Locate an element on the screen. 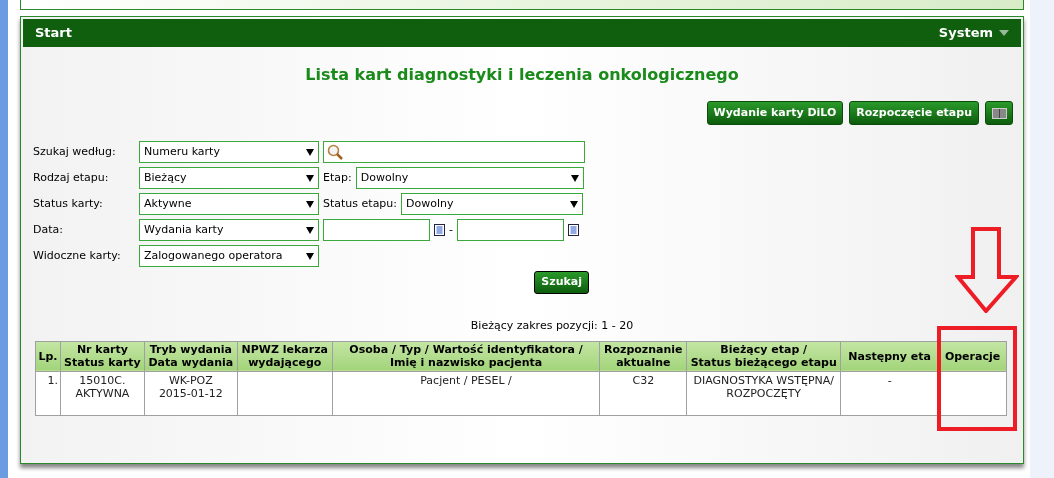 The width and height of the screenshot is (1054, 478). column-header: NPWZ lekarza wydającego is located at coordinates (285, 356).